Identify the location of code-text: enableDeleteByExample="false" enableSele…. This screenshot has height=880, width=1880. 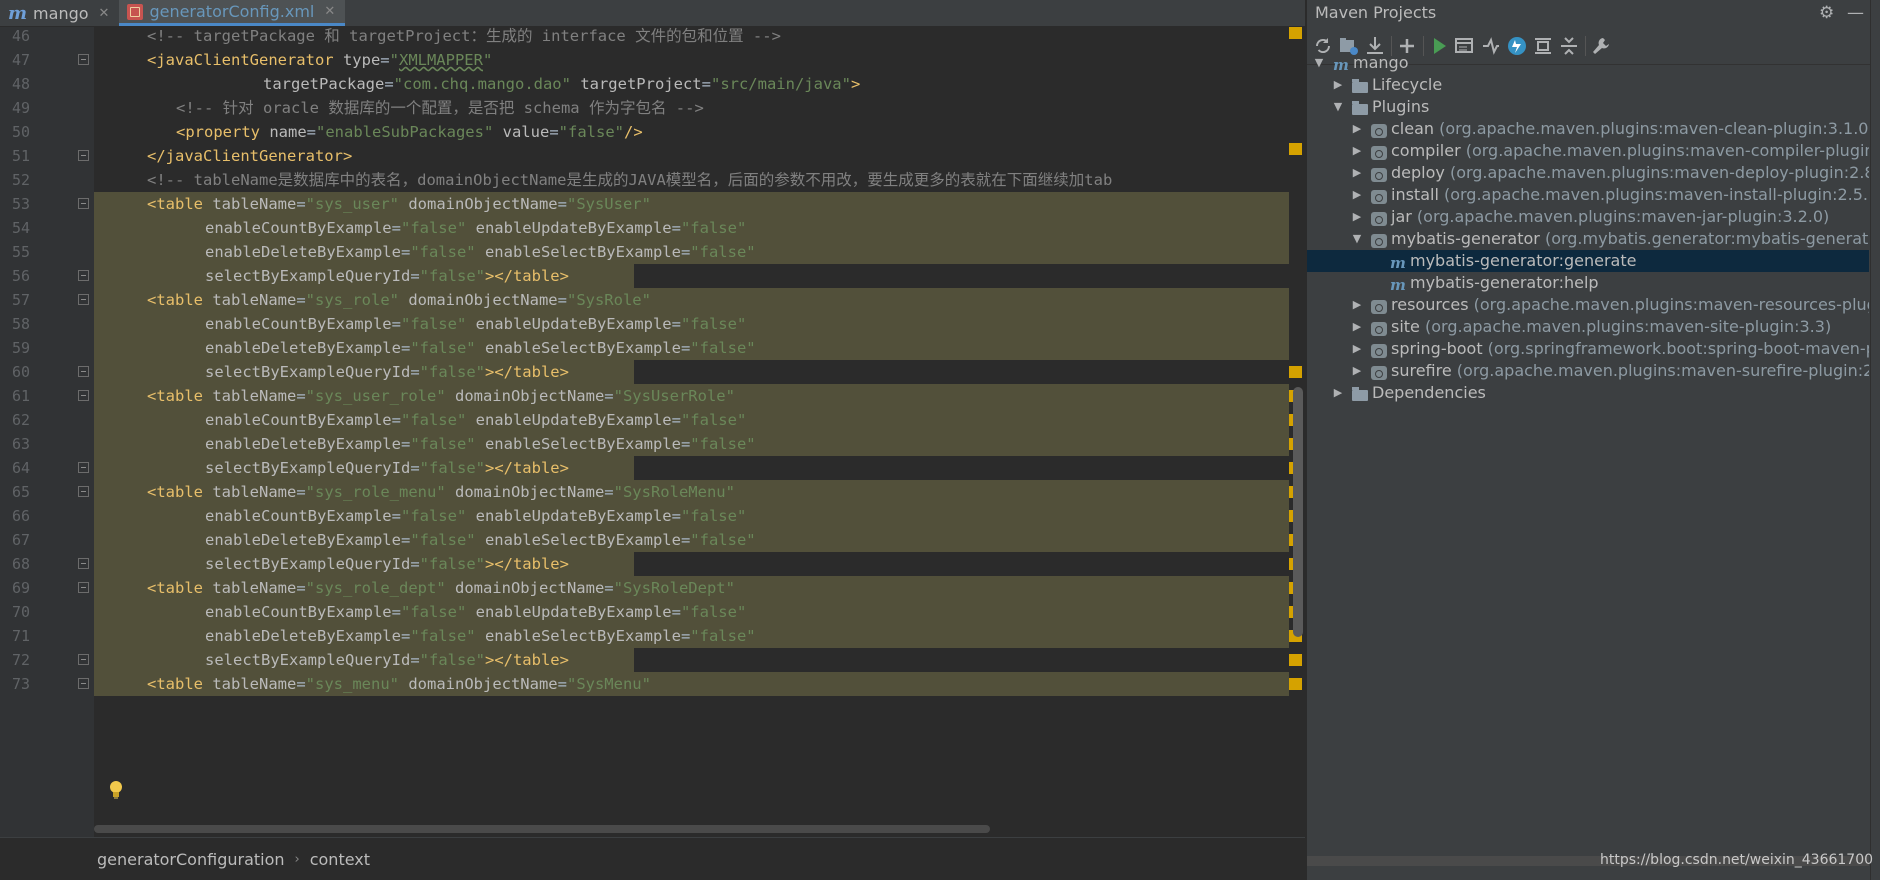
(480, 636).